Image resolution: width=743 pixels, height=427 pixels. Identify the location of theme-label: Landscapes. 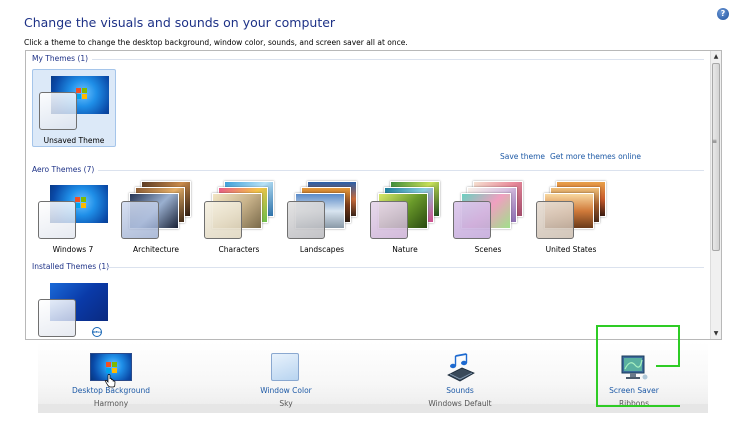
(322, 249).